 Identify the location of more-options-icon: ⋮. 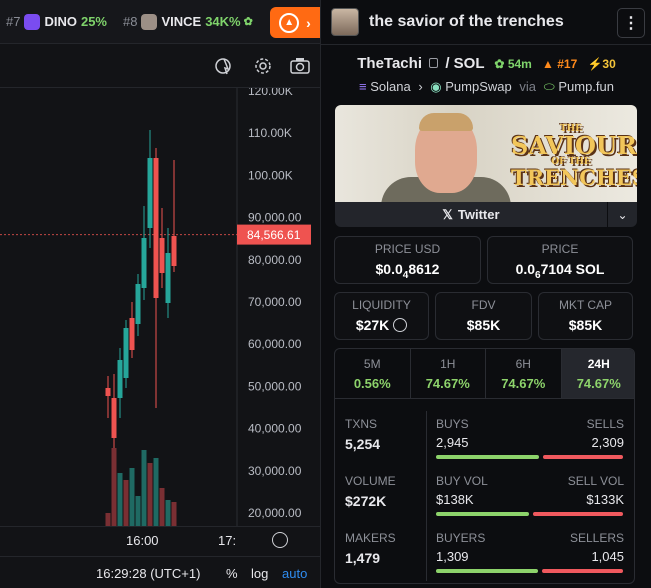
(631, 23).